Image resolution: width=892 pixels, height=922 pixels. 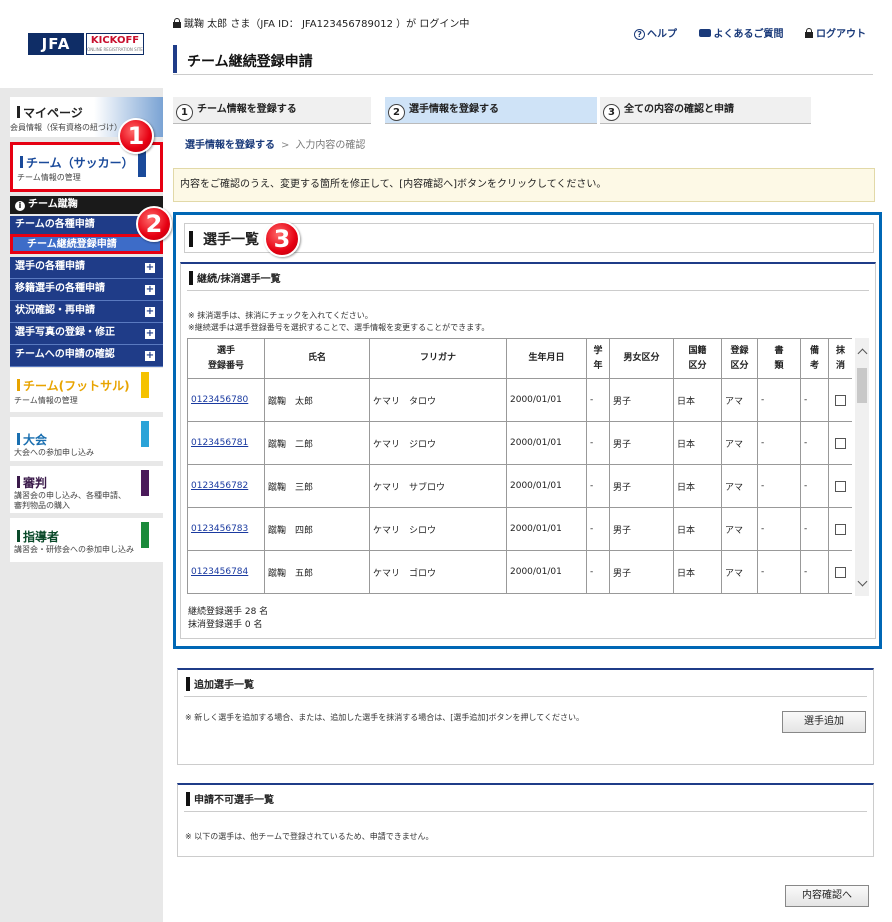 I want to click on add-player-button: 選手追加, so click(x=824, y=722).